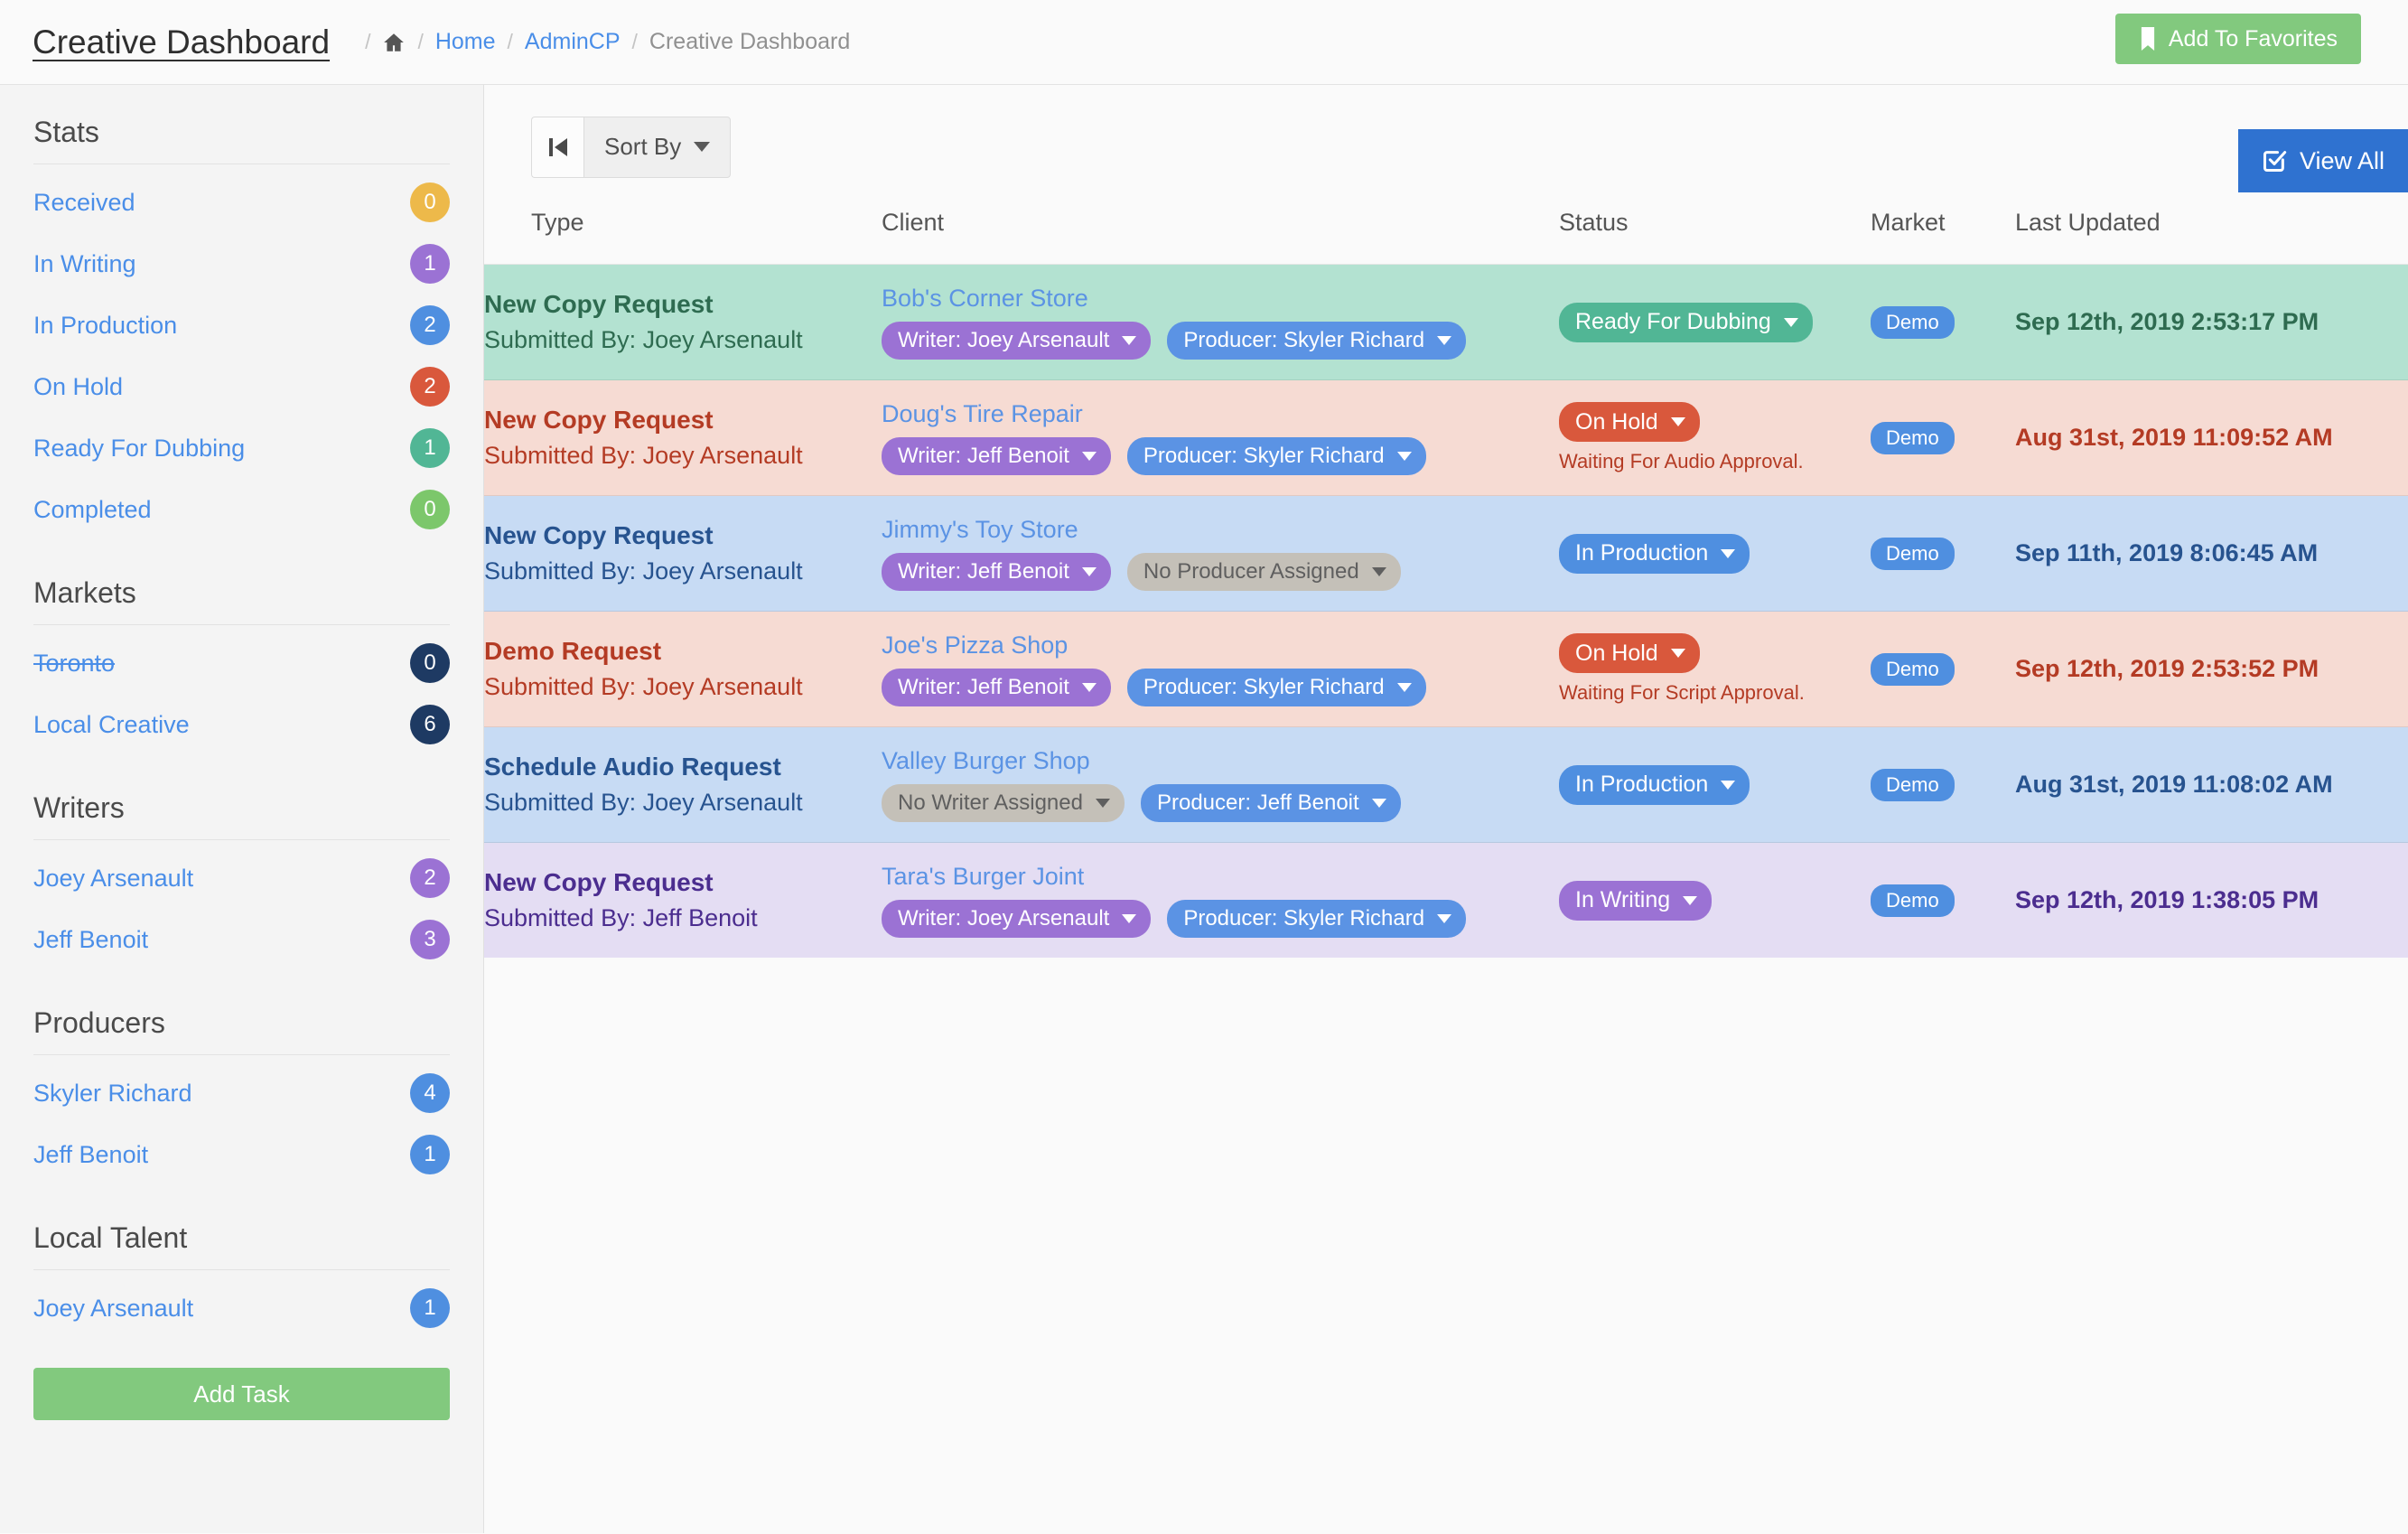 The height and width of the screenshot is (1534, 2408). Describe the element at coordinates (241, 509) in the screenshot. I see `sidebar-item-completed: Completed 0` at that location.